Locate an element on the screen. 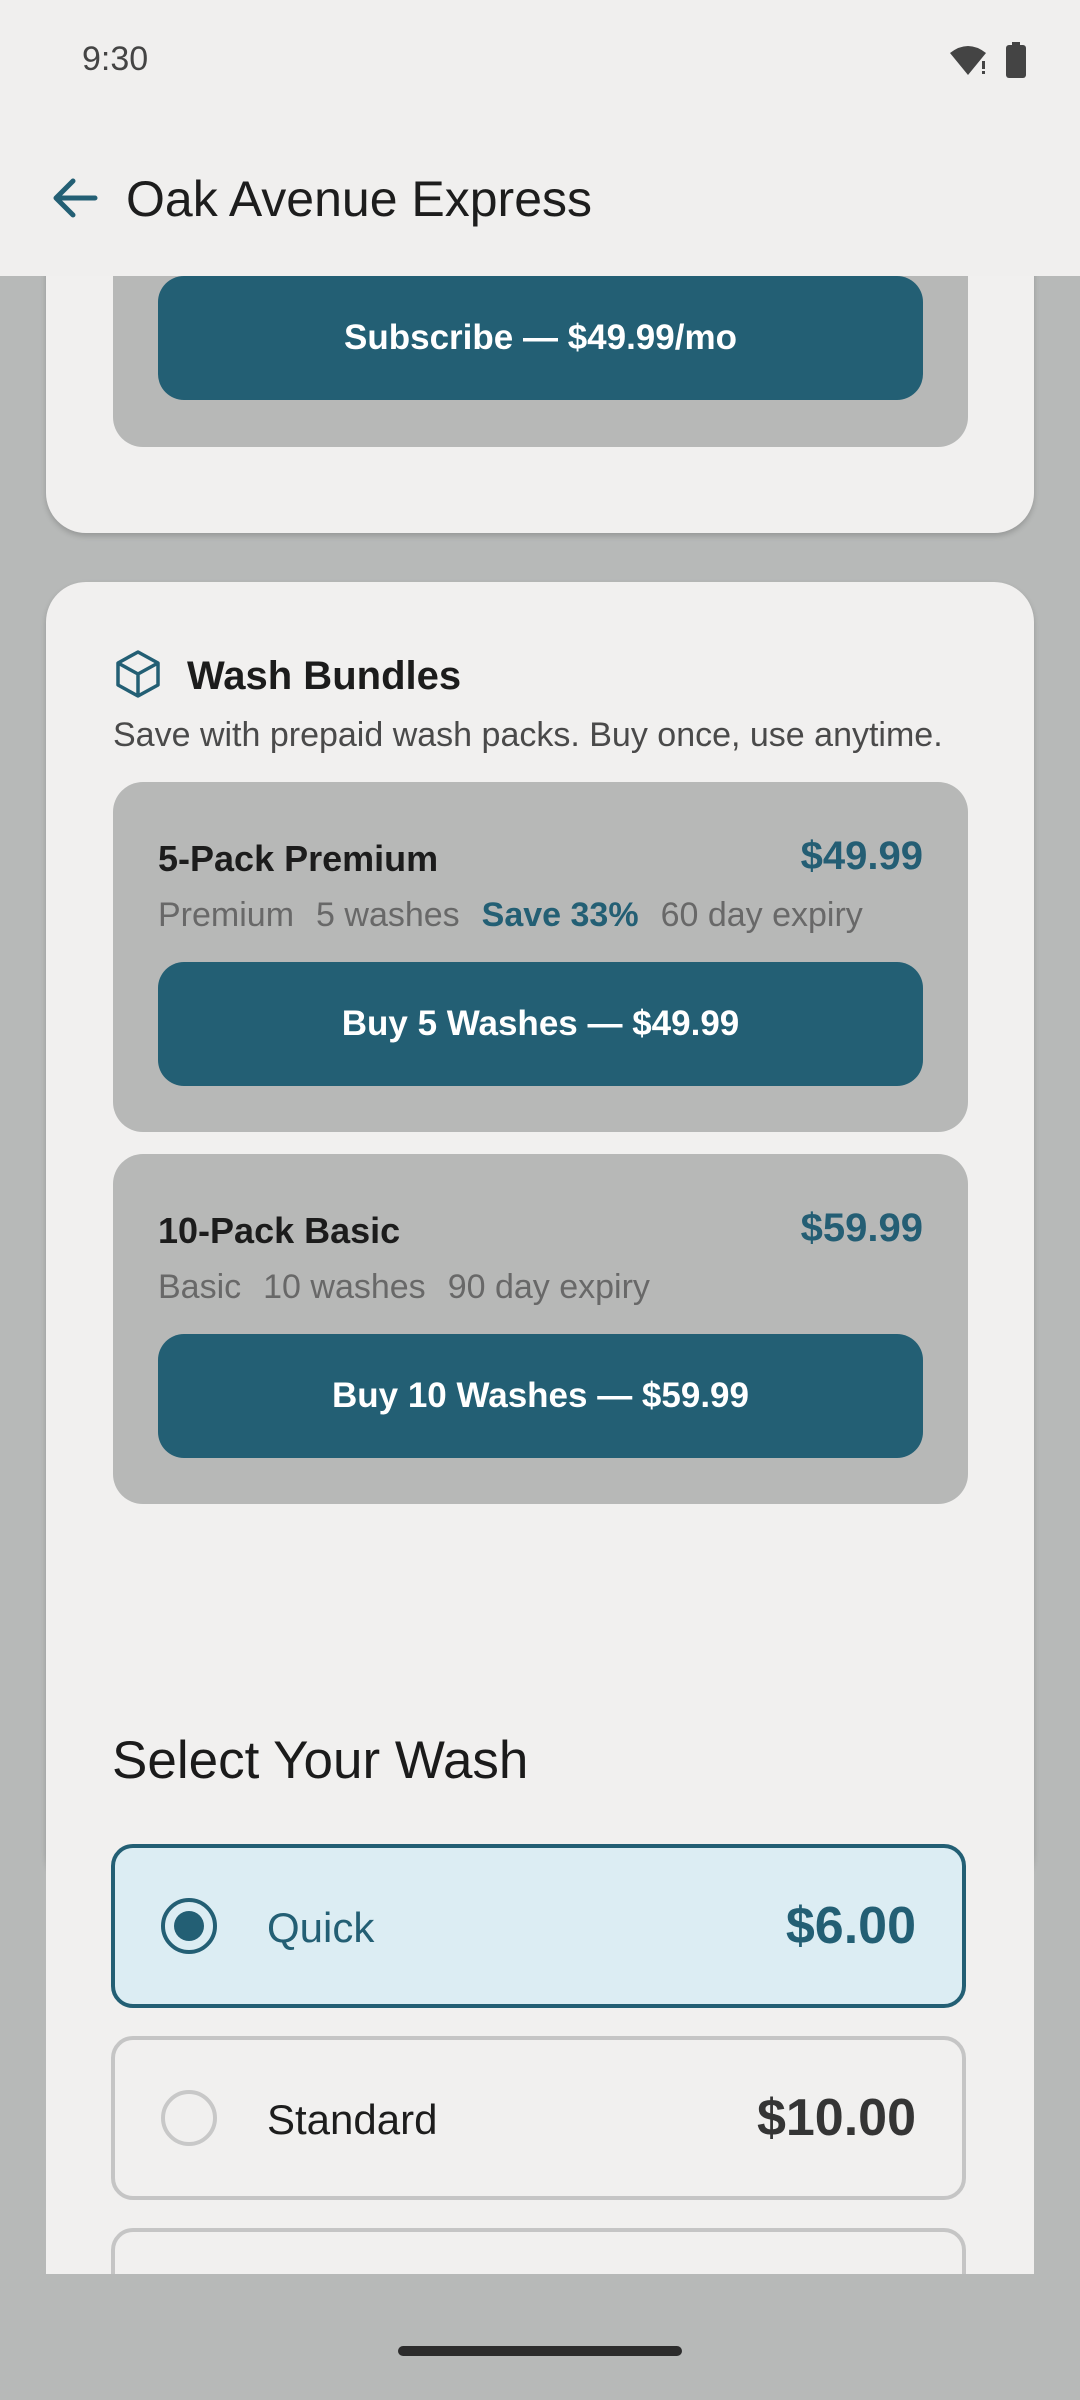  bundle-washes: 5 washes is located at coordinates (388, 915).